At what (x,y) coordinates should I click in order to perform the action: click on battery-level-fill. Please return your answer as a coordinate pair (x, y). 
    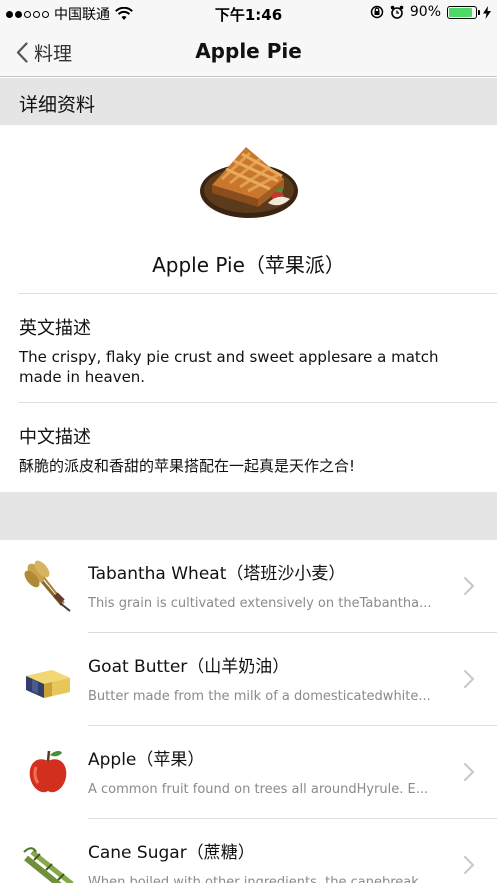
    Looking at the image, I should click on (461, 12).